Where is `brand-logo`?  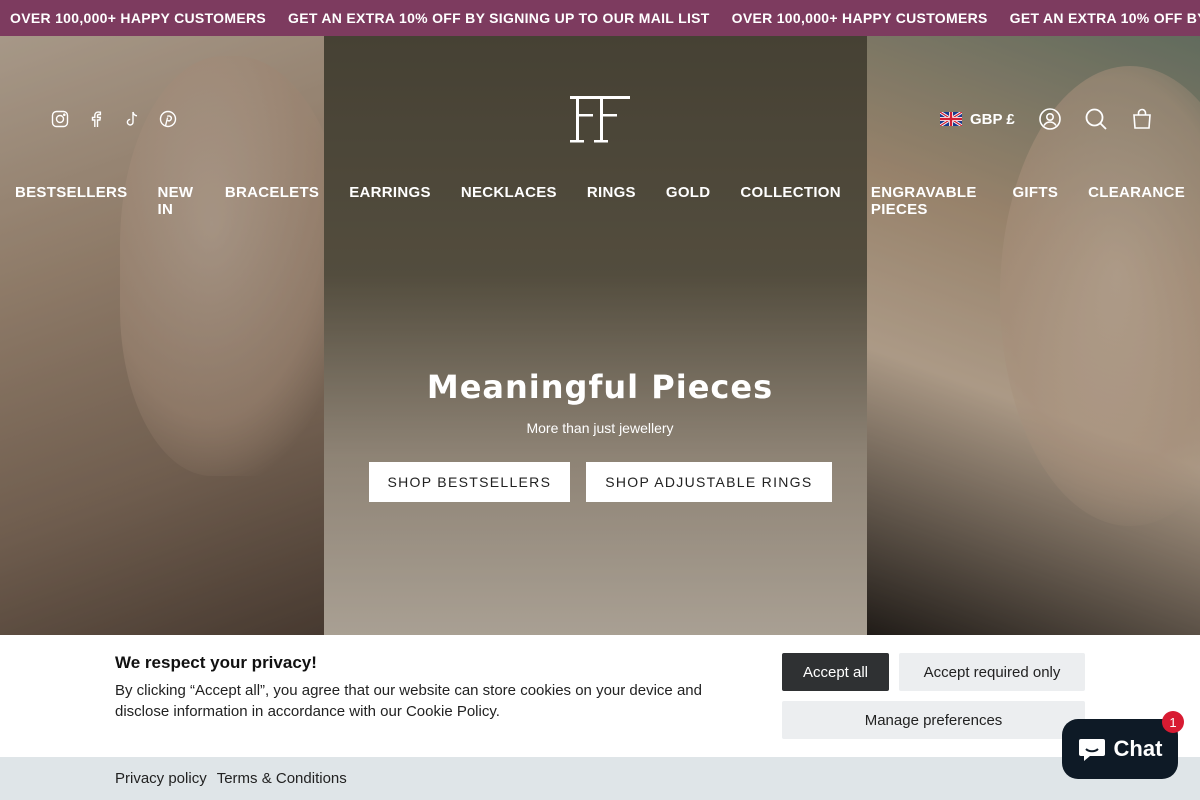 brand-logo is located at coordinates (600, 118).